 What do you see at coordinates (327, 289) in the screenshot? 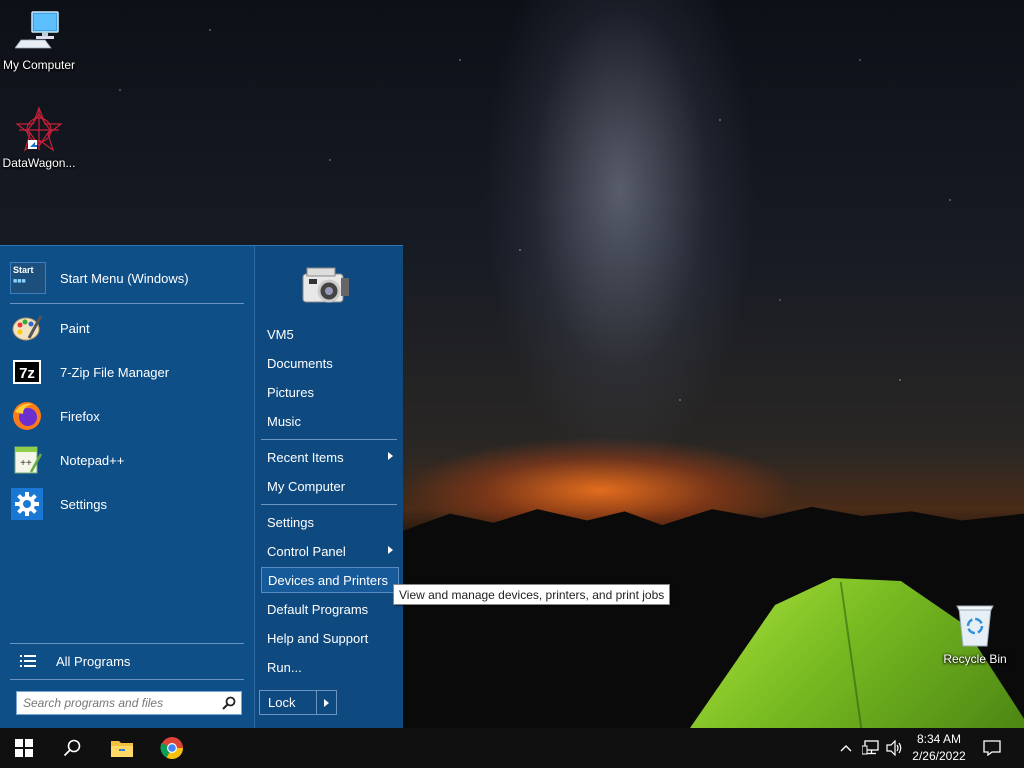
I see `user-picture-camera-icon` at bounding box center [327, 289].